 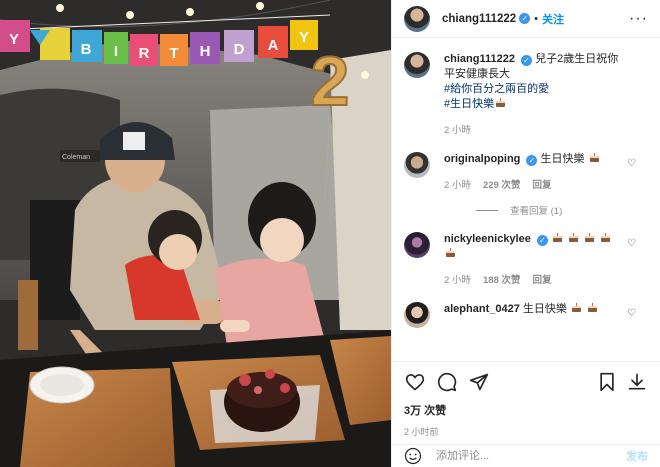 I want to click on save-icon, so click(x=607, y=382).